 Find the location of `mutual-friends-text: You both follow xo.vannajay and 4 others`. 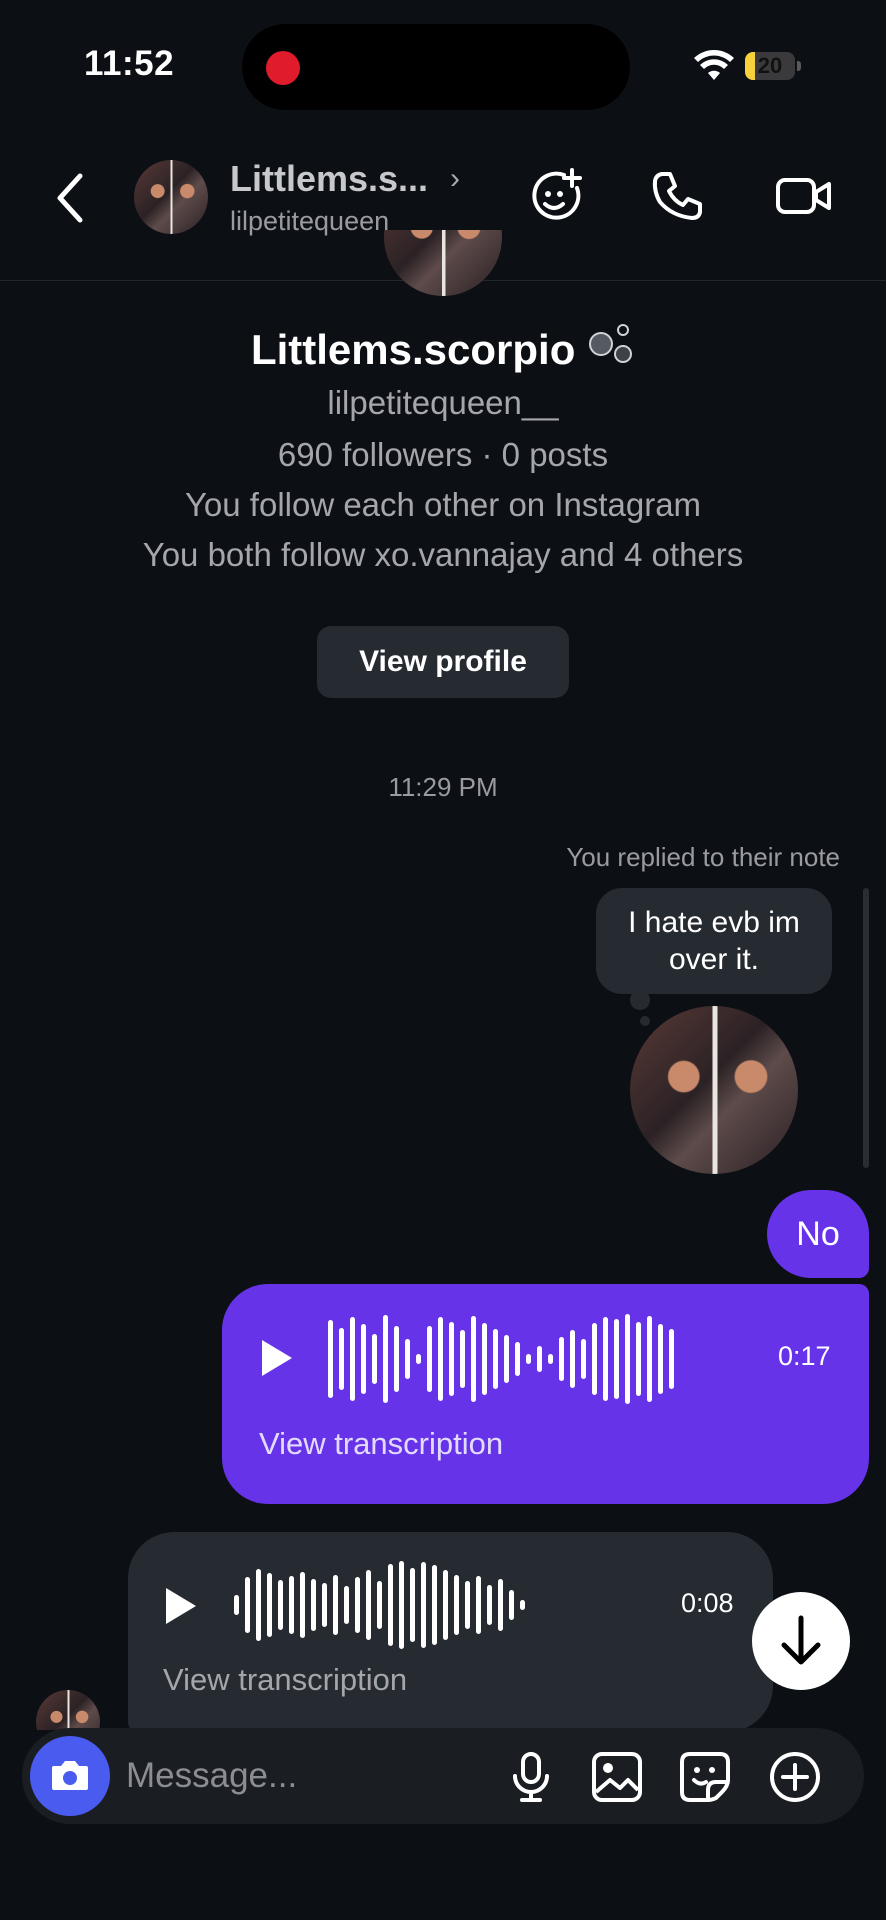

mutual-friends-text: You both follow xo.vannajay and 4 others is located at coordinates (443, 554).